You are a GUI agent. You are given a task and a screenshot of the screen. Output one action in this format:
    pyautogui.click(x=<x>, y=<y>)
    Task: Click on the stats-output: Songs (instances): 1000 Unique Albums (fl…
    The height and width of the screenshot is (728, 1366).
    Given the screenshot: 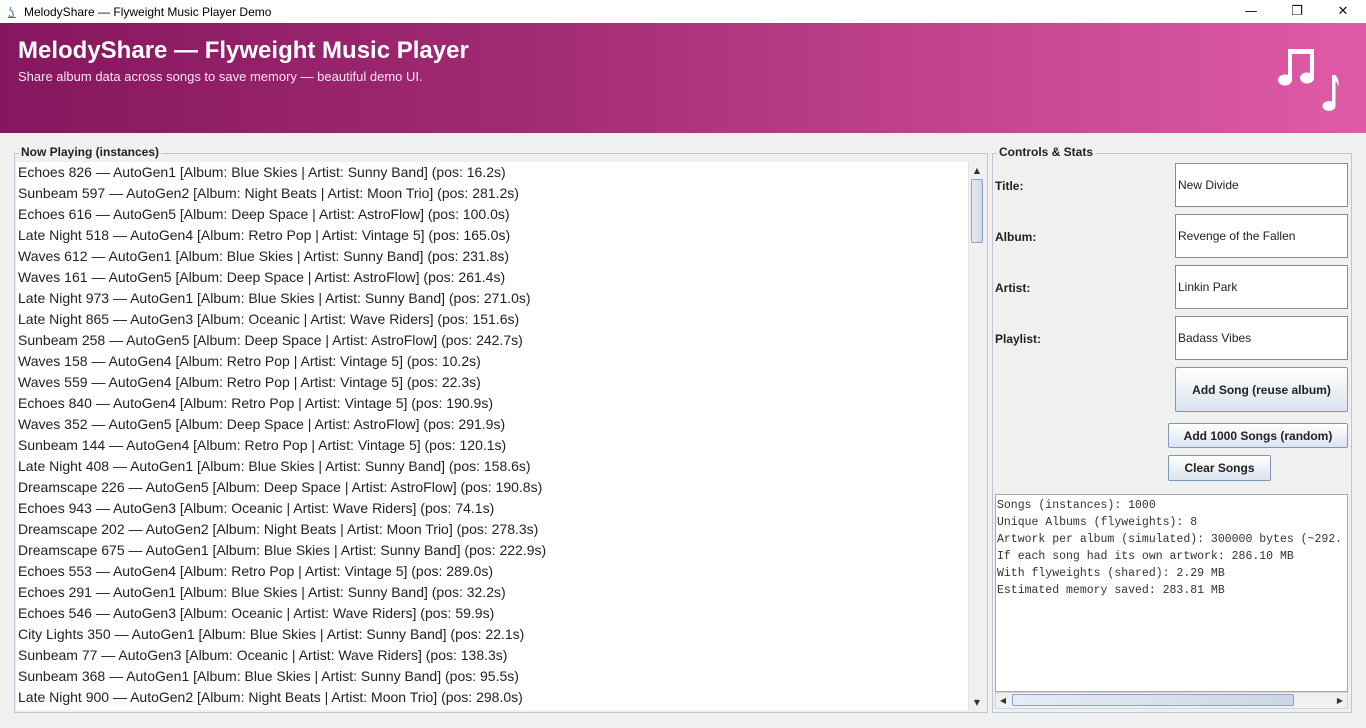 What is the action you would take?
    pyautogui.click(x=1171, y=593)
    